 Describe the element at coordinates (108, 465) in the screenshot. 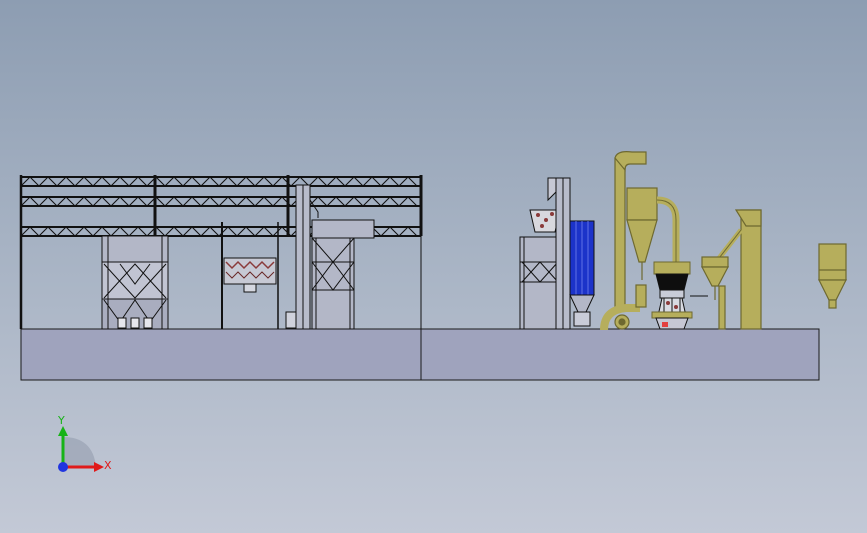

I see `x-axis-label: X` at that location.